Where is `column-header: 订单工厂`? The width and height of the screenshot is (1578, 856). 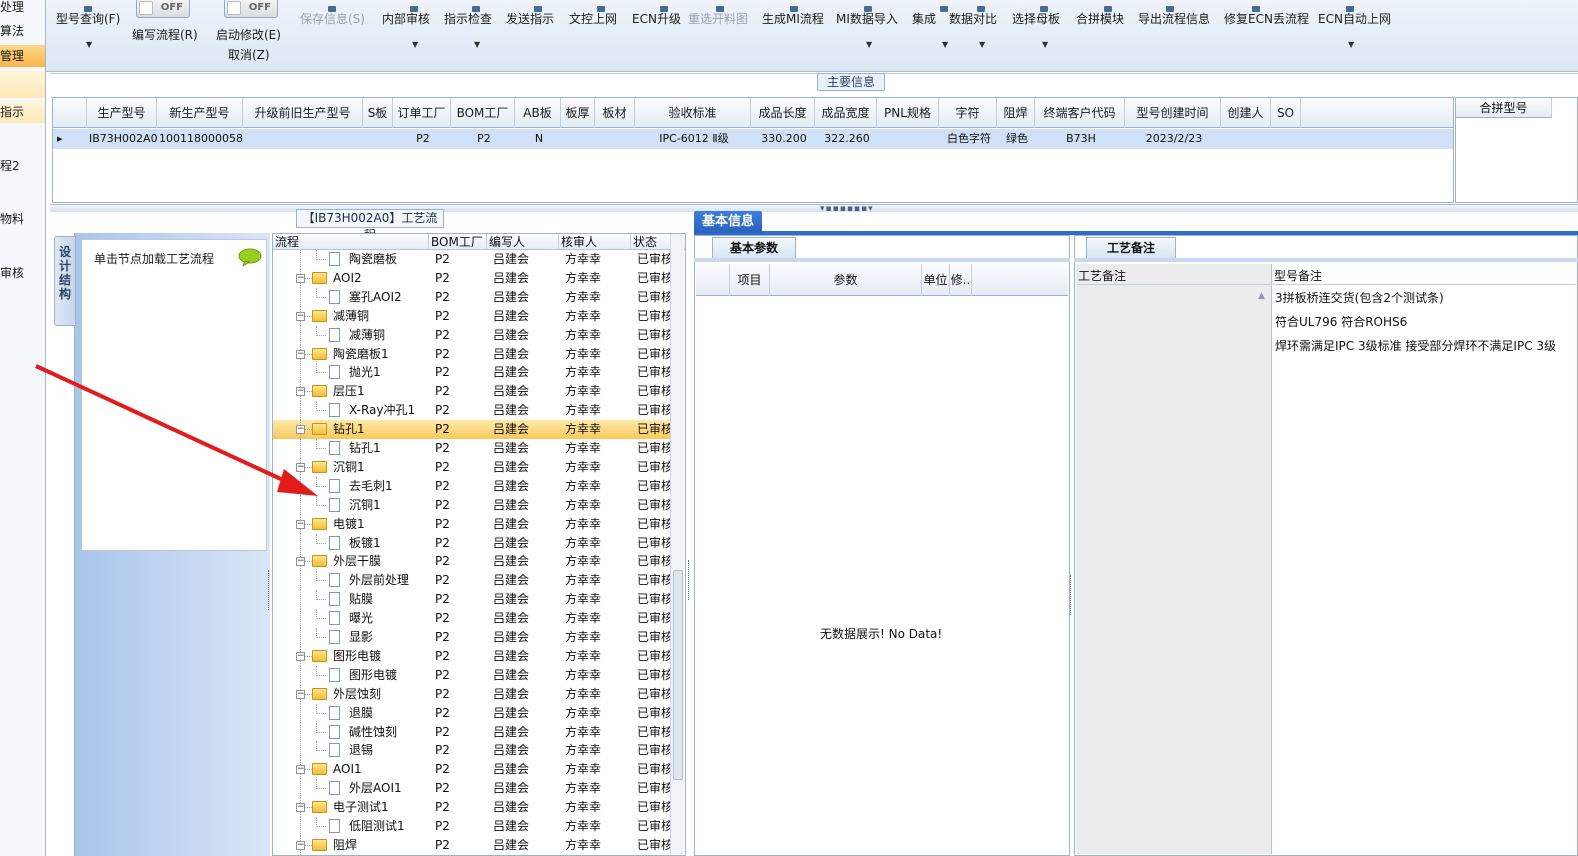 column-header: 订单工厂 is located at coordinates (422, 113).